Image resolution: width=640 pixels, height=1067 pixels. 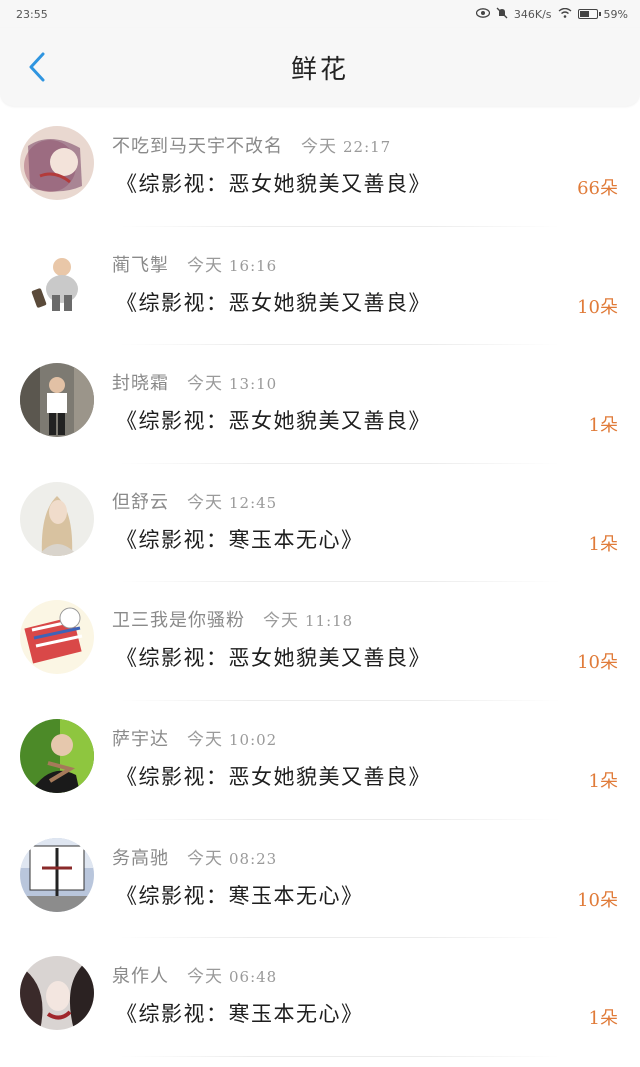 I want to click on back-button, so click(x=37, y=67).